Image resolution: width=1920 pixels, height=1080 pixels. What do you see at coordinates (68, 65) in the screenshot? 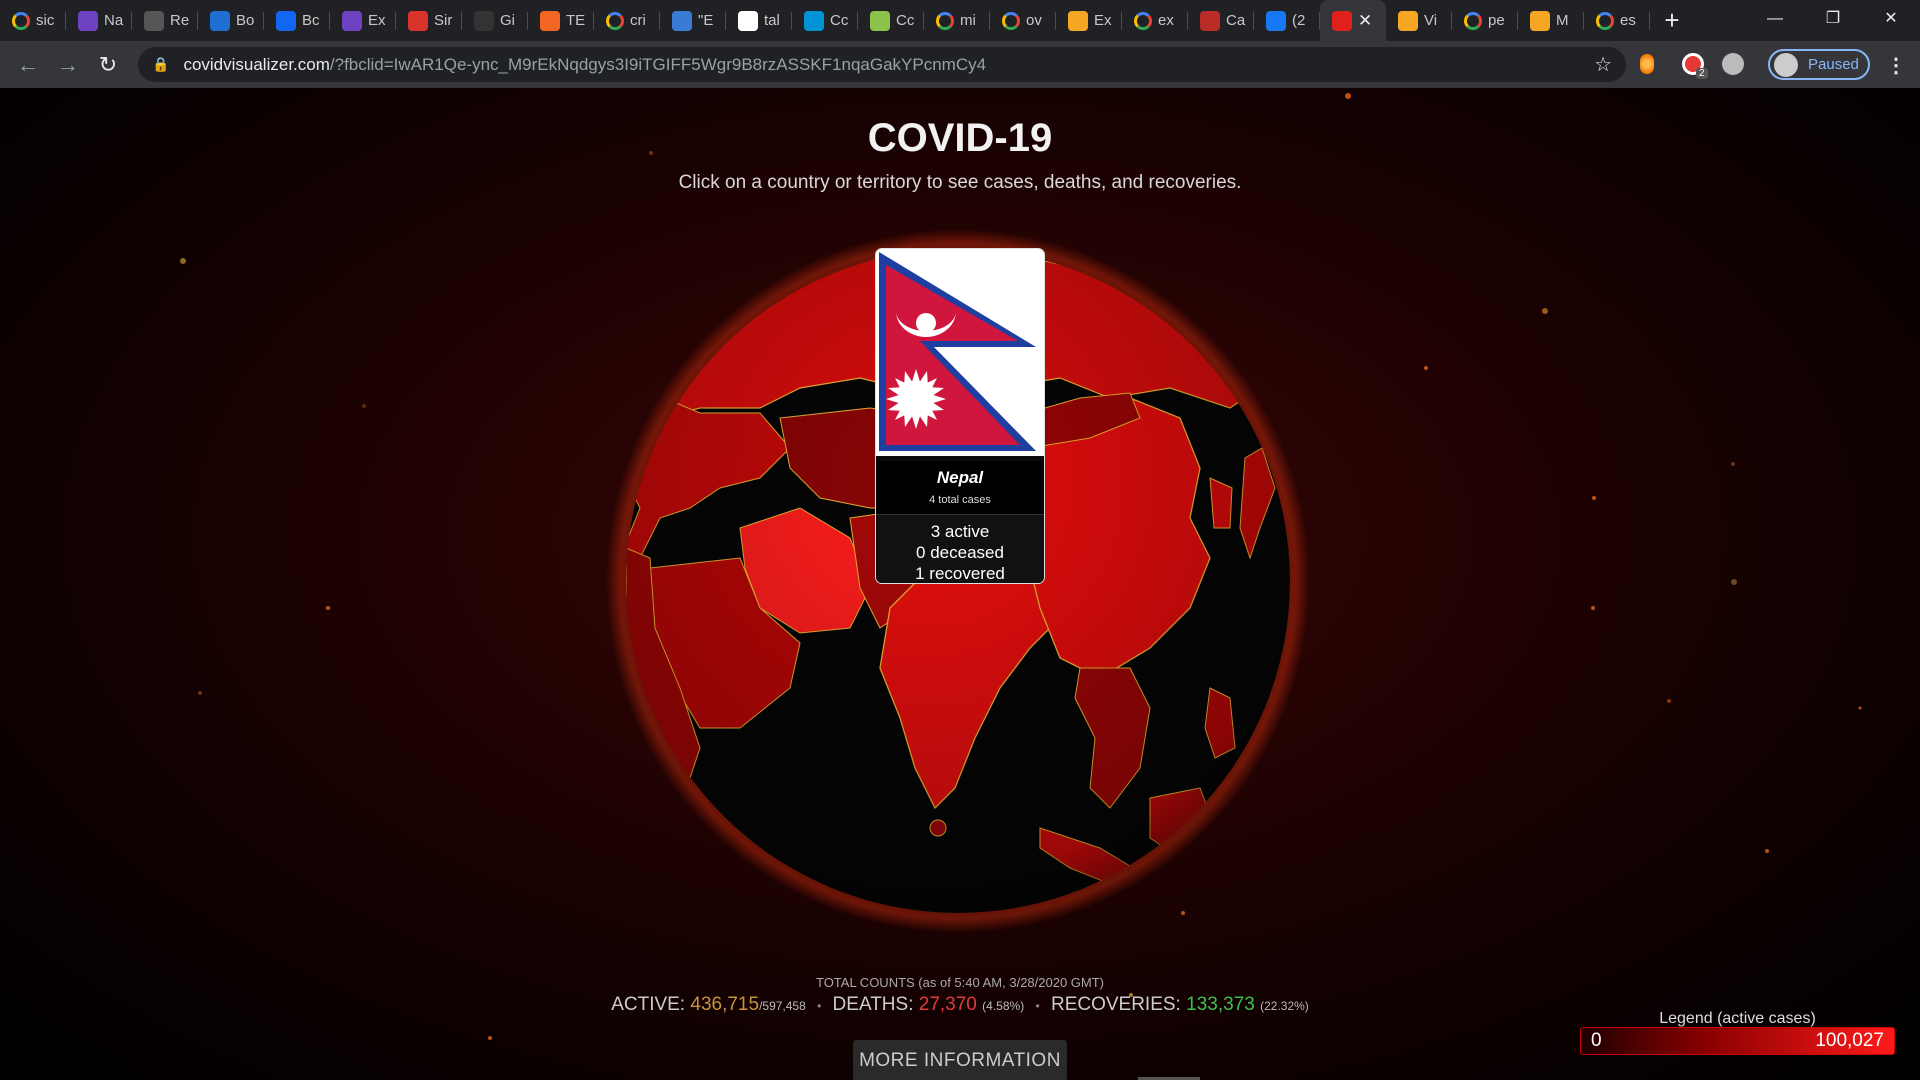
I see `forward-button: →` at bounding box center [68, 65].